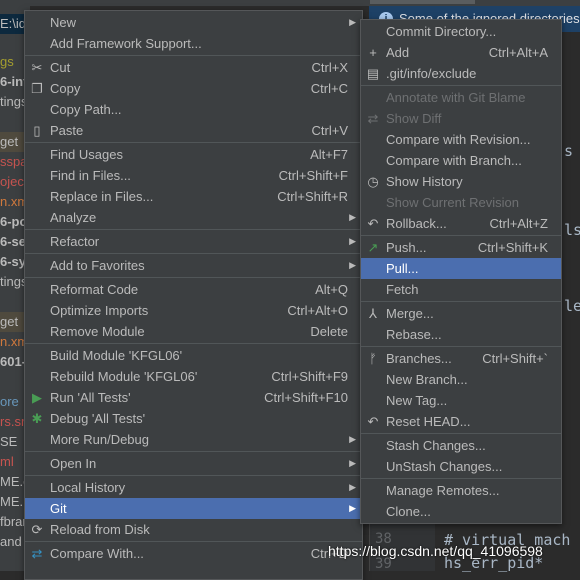 Image resolution: width=580 pixels, height=580 pixels. What do you see at coordinates (193, 418) in the screenshot?
I see `menu-item-debug-all-tests: ✱ Debug 'All Tests'` at bounding box center [193, 418].